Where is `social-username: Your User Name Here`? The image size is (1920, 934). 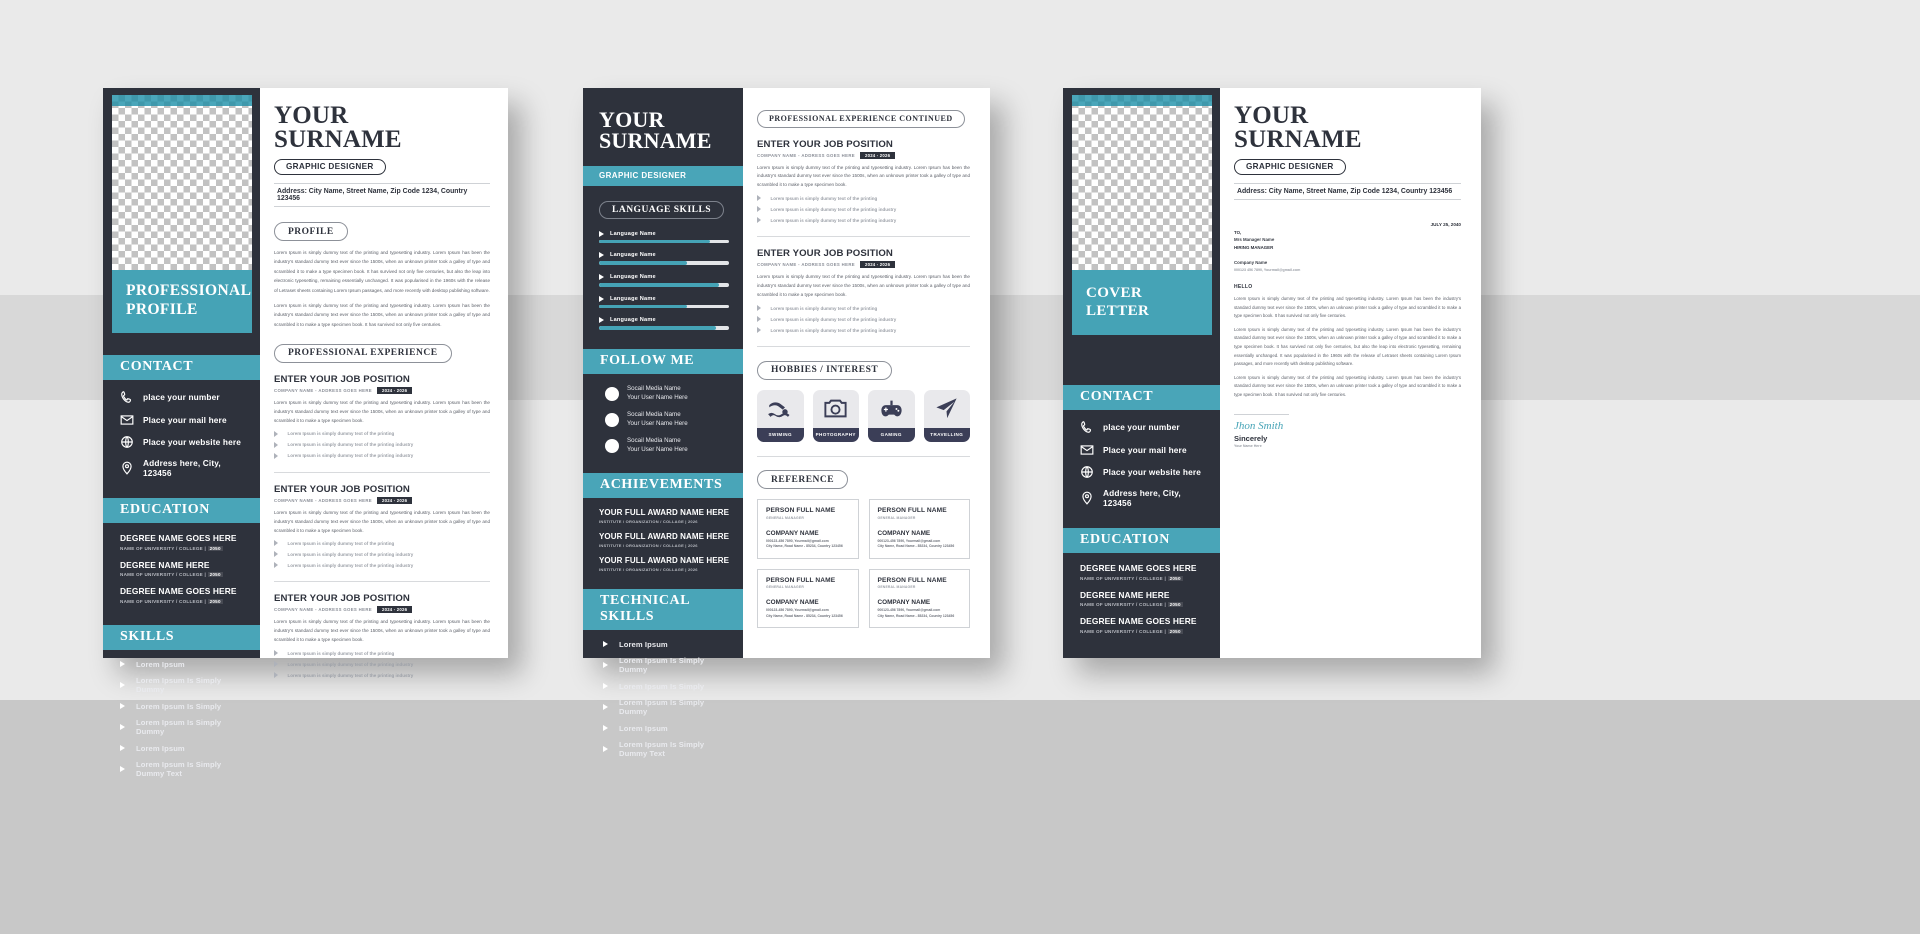
social-username: Your User Name Here is located at coordinates (657, 449).